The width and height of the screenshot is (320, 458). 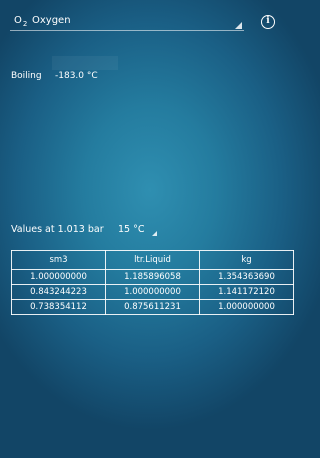 I want to click on column-header-sm3: sm3, so click(x=58, y=260).